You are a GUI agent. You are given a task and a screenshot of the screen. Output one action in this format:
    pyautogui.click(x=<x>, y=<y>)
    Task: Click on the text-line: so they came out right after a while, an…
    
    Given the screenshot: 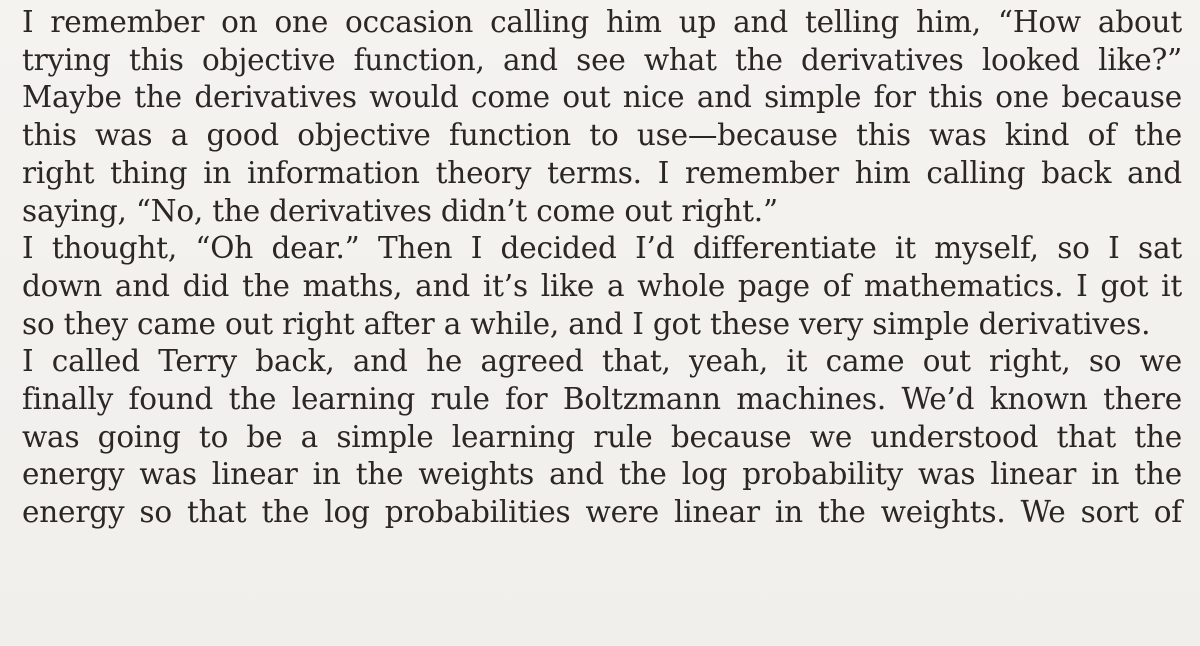 What is the action you would take?
    pyautogui.click(x=586, y=323)
    